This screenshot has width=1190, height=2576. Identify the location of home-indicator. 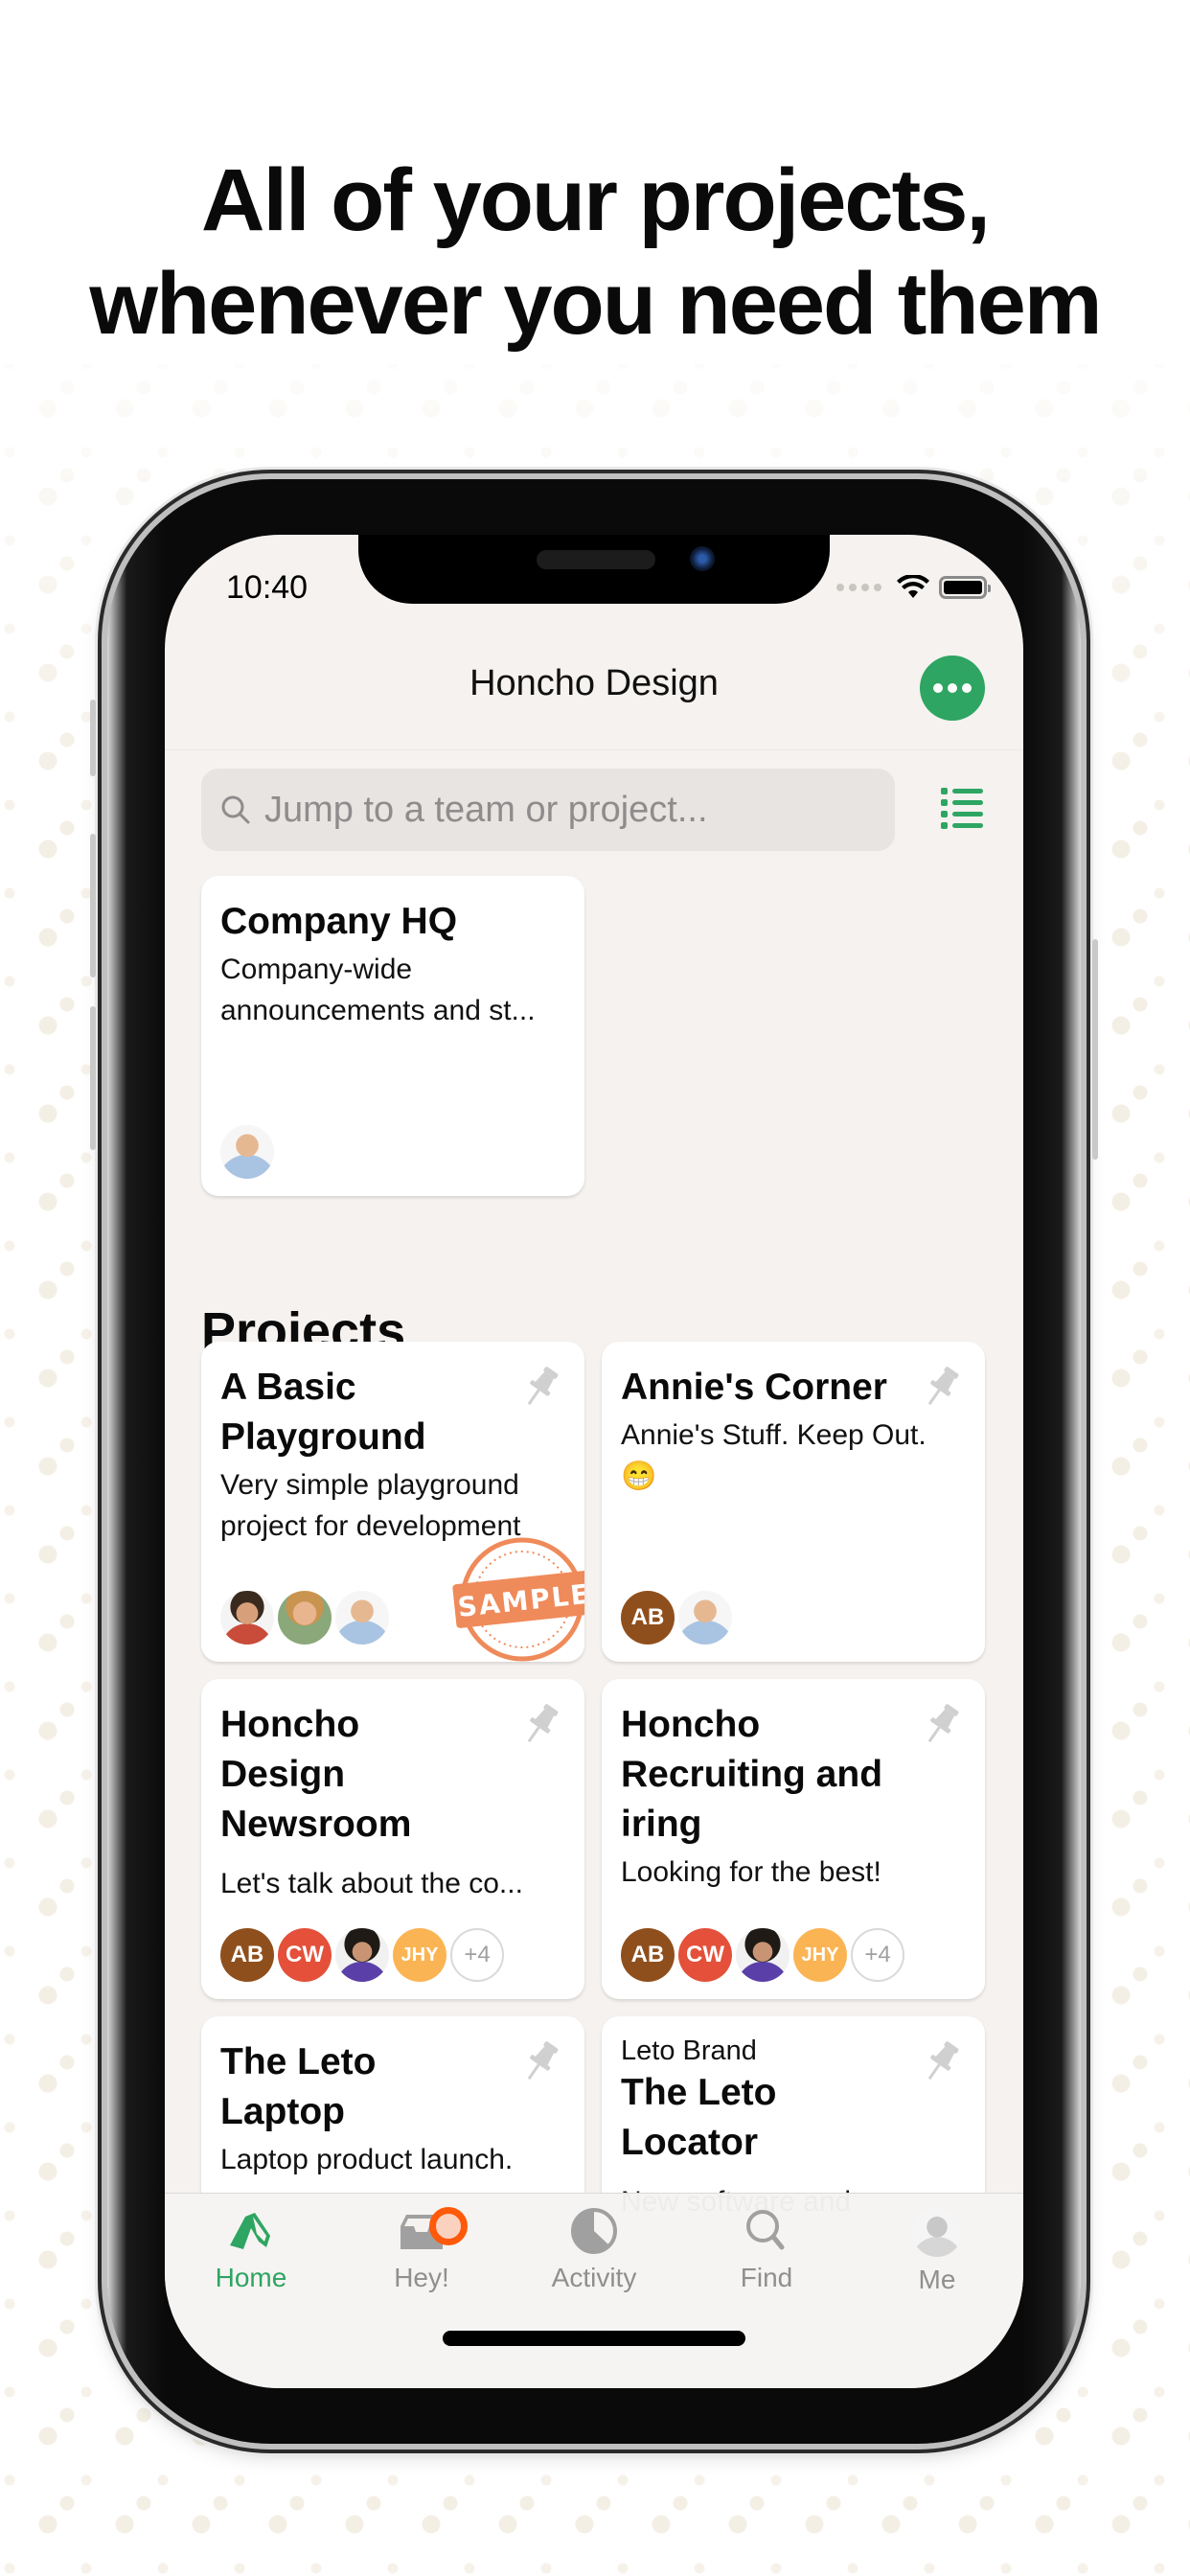
(594, 2338).